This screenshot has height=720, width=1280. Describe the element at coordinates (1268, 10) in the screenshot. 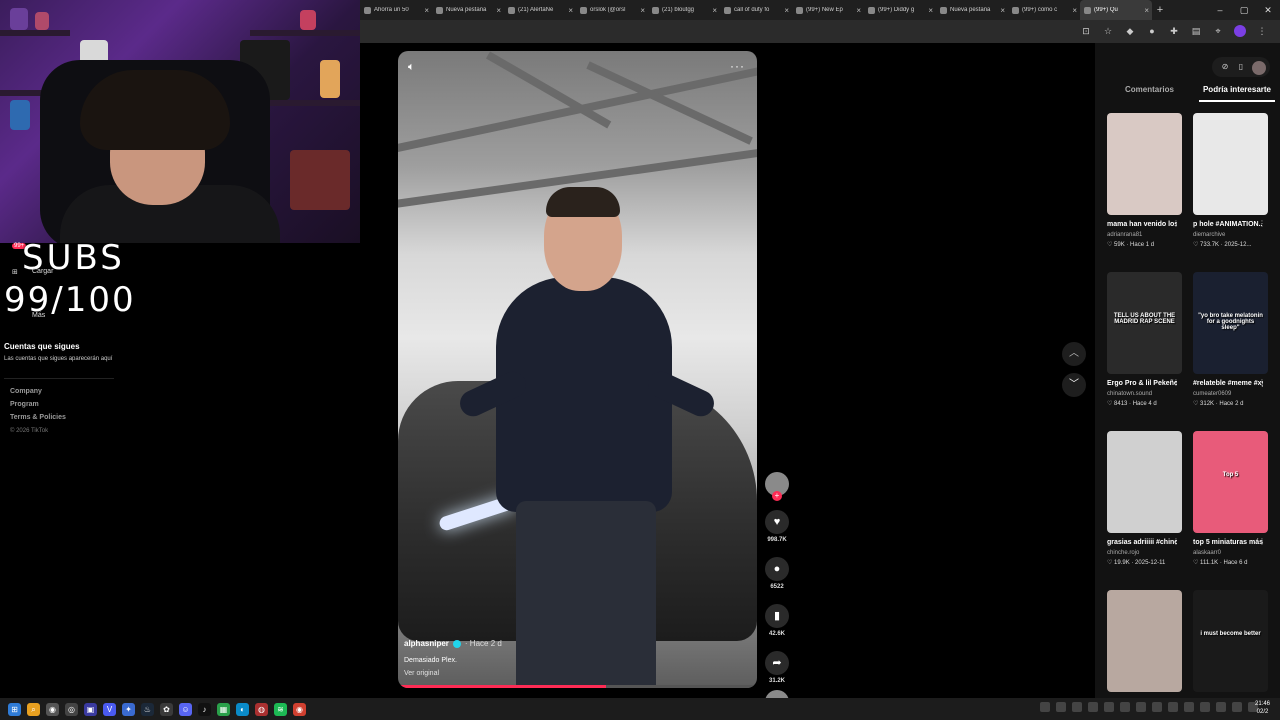

I see `close-window-button: ✕` at that location.